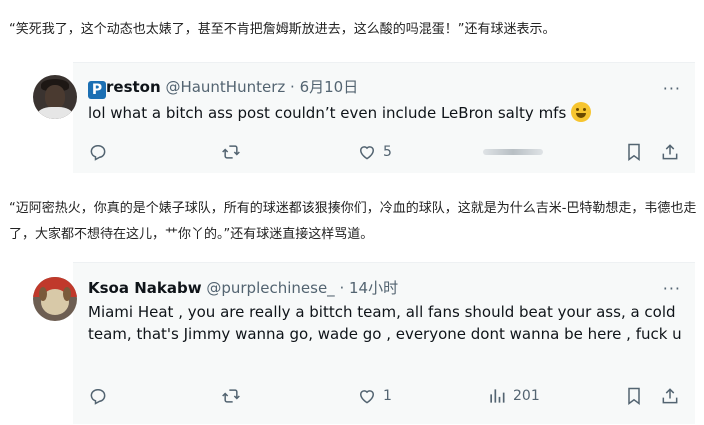 This screenshot has height=425, width=704. What do you see at coordinates (373, 288) in the screenshot?
I see `timestamp: 14小时` at bounding box center [373, 288].